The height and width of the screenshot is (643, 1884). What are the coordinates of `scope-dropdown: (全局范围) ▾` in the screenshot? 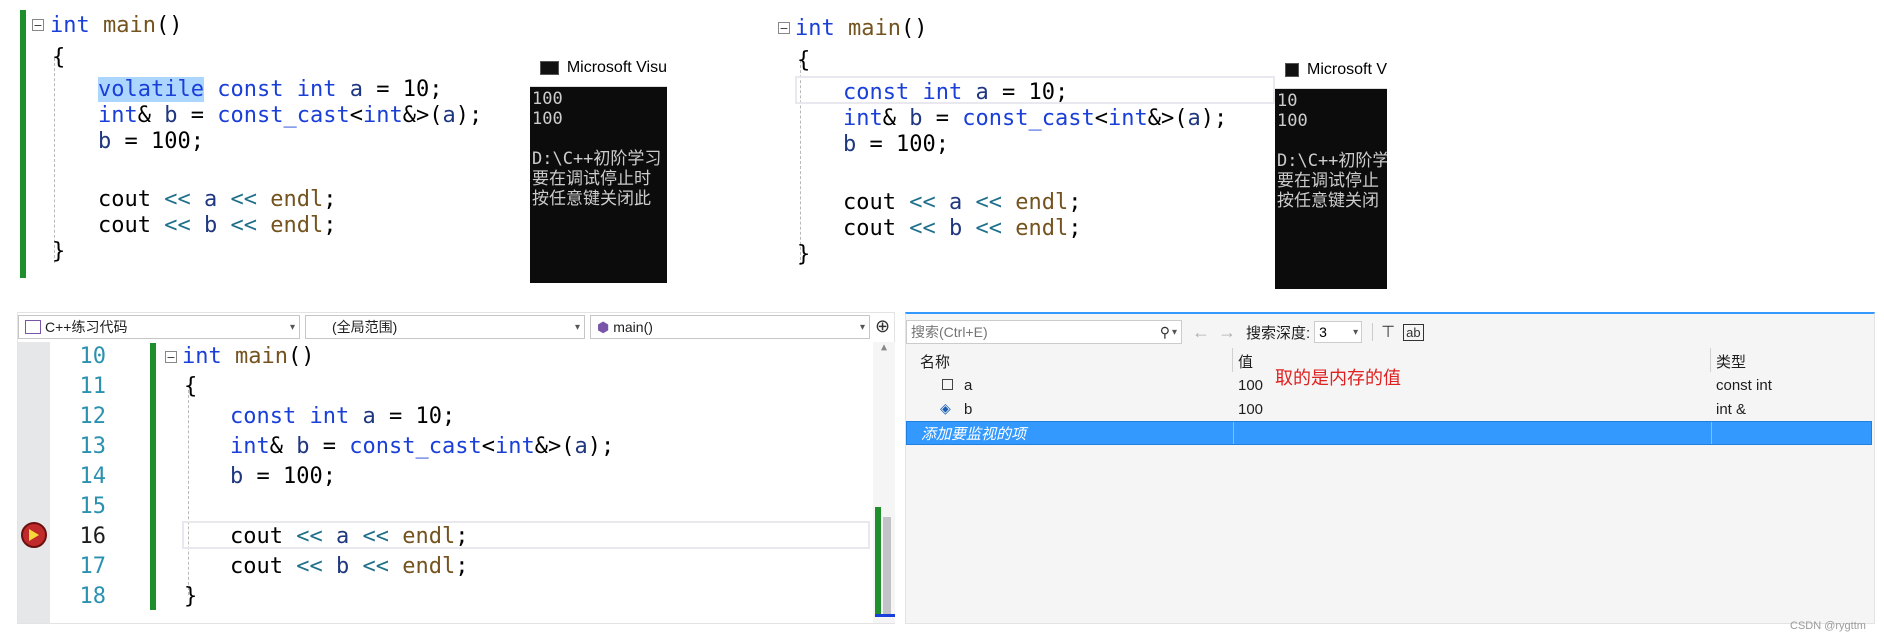 It's located at (445, 327).